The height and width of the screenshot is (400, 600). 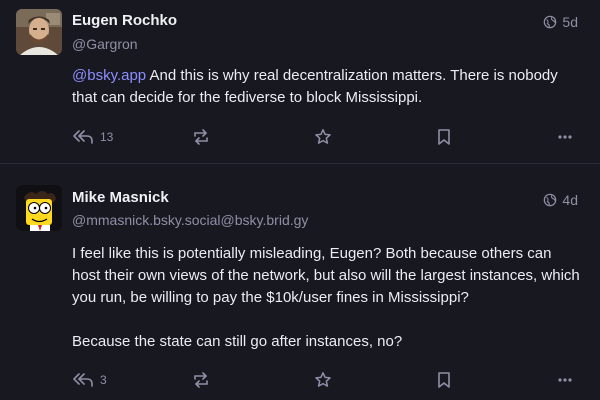 I want to click on action-bar: 13, so click(x=327, y=137).